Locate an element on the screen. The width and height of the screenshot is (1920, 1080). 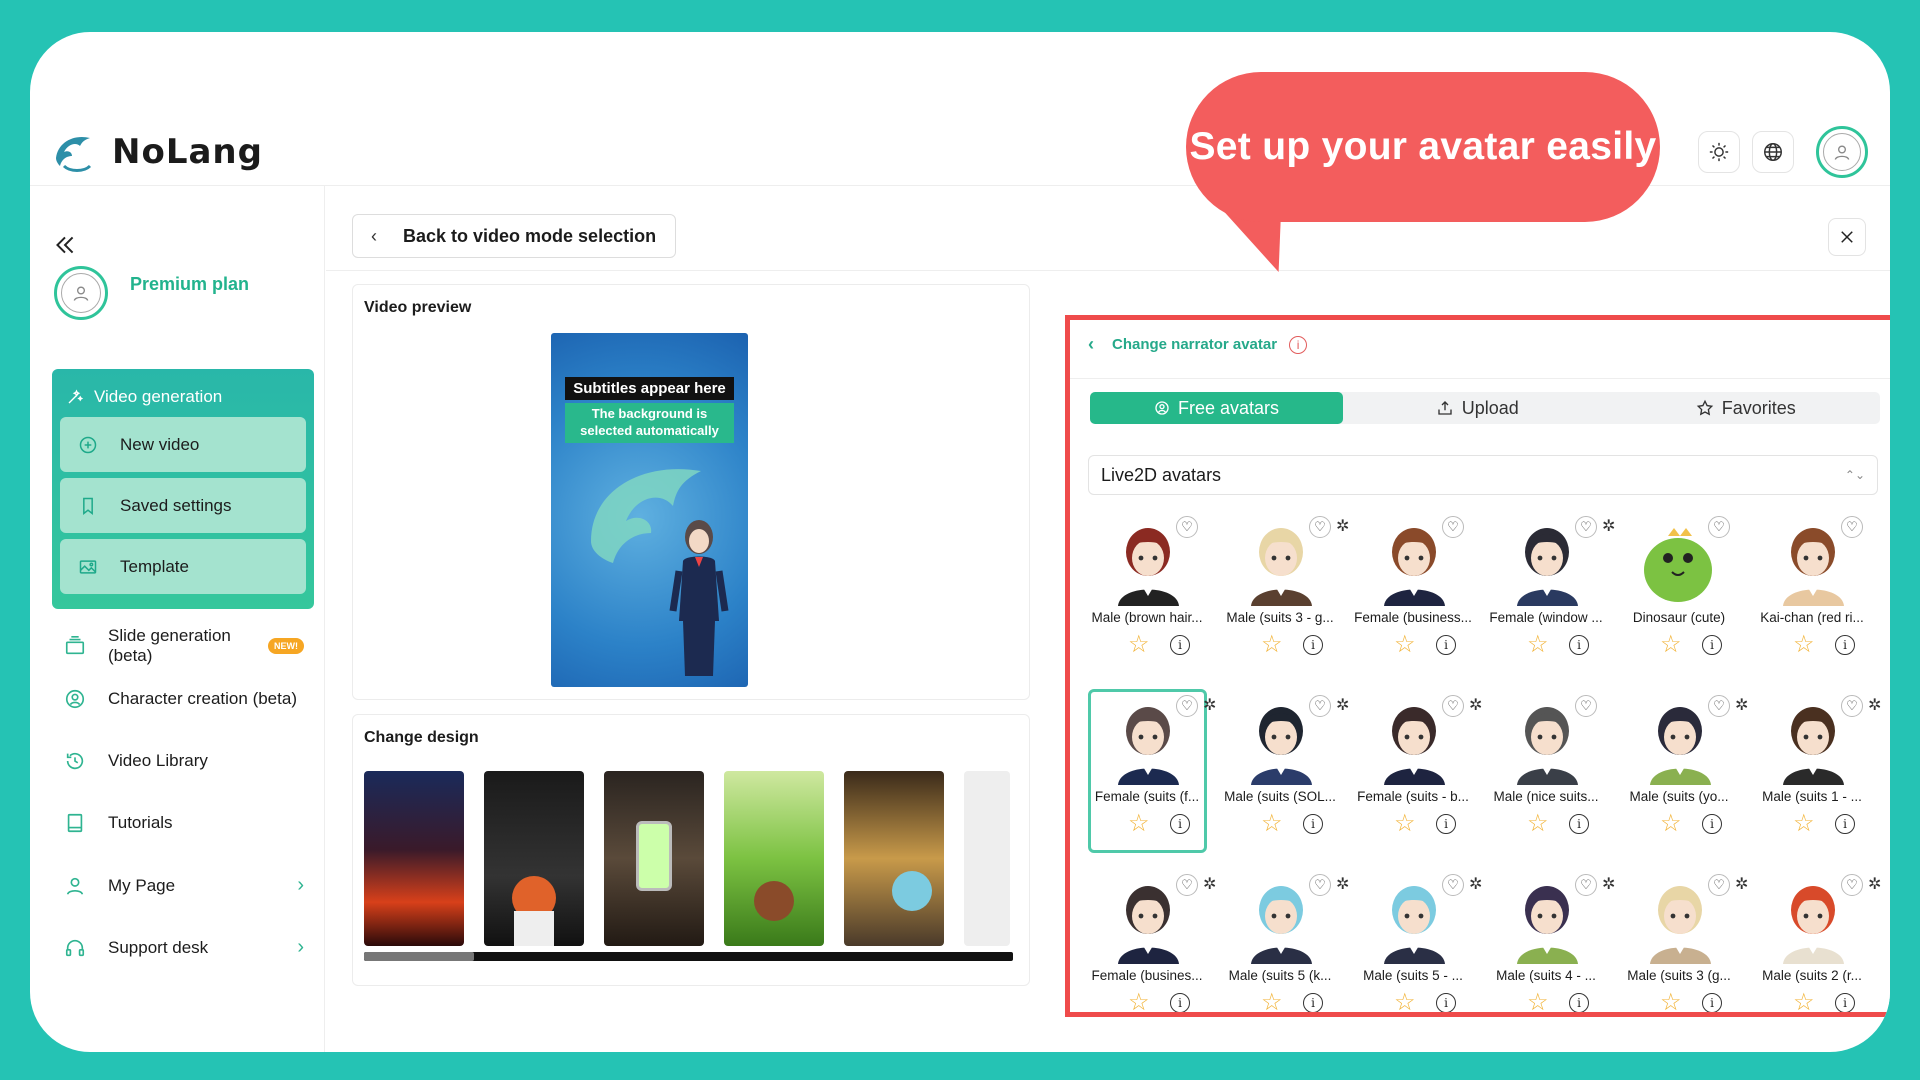
user-menu-button is located at coordinates (1842, 152).